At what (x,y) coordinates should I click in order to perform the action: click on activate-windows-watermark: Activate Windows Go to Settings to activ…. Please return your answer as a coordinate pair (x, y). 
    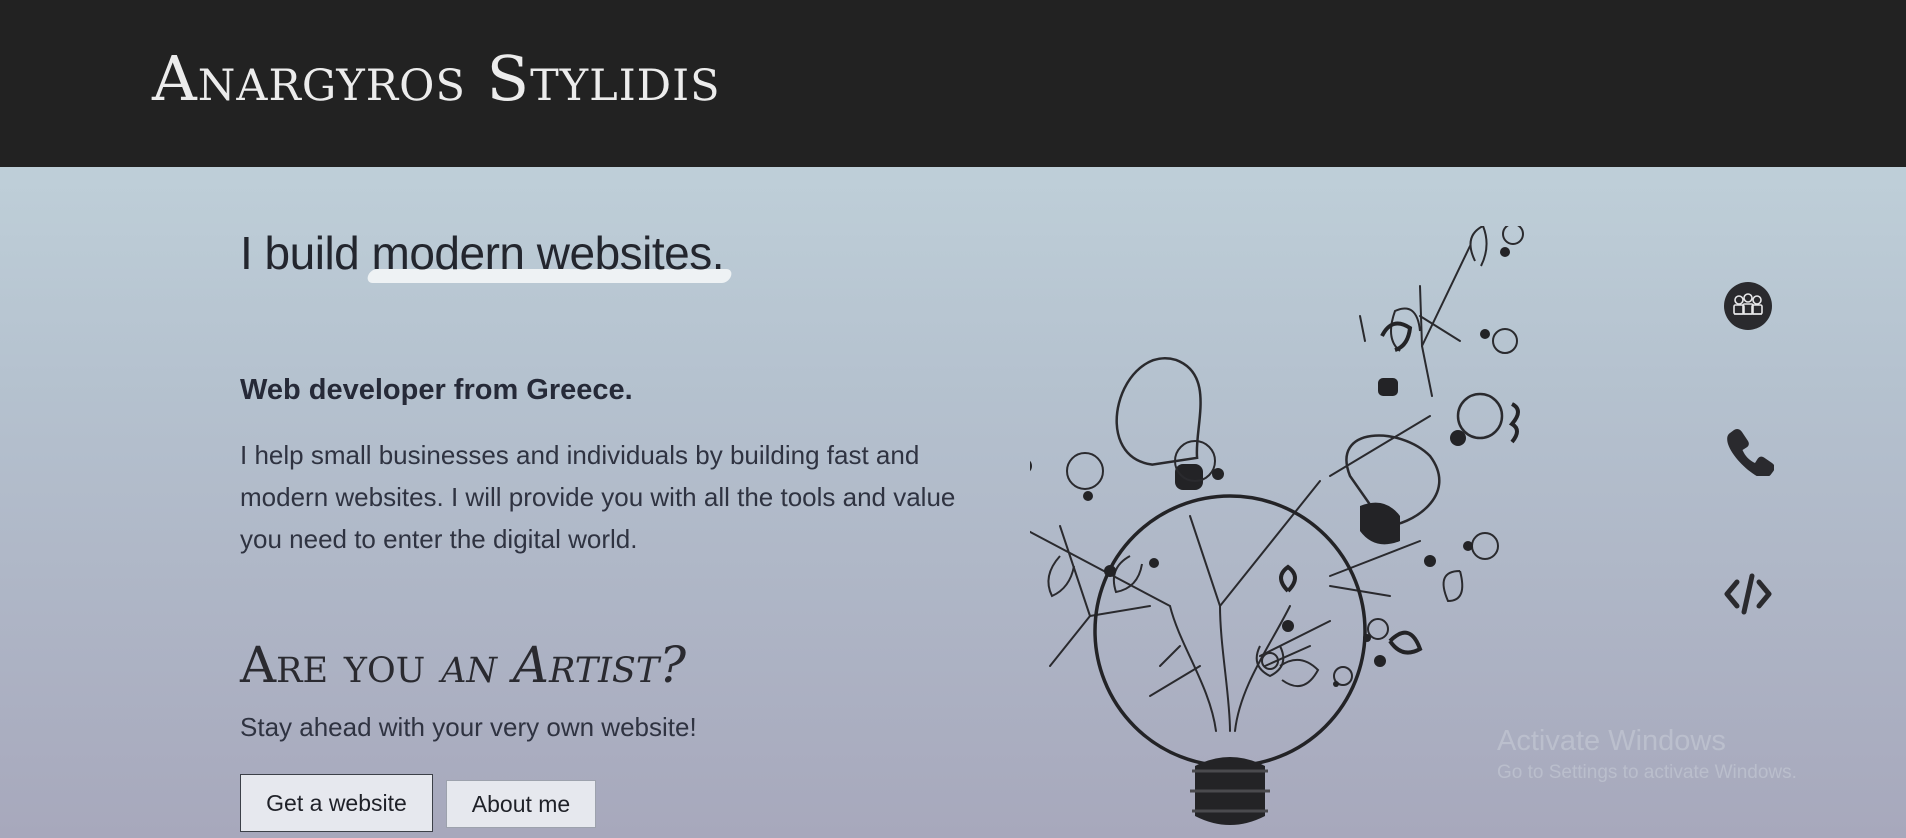
    Looking at the image, I should click on (1647, 754).